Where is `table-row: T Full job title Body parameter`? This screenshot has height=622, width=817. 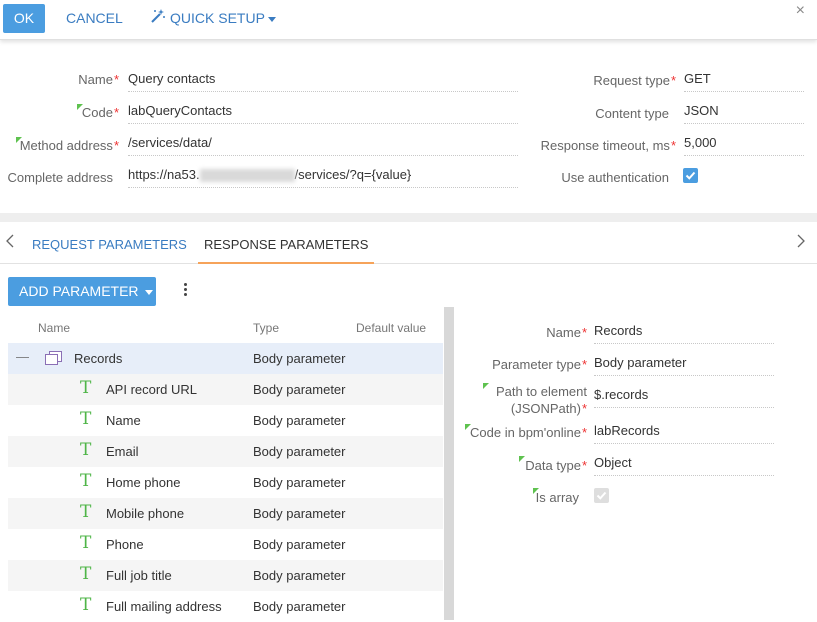 table-row: T Full job title Body parameter is located at coordinates (225, 575).